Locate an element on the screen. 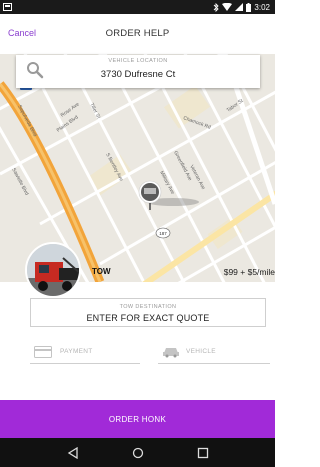 This screenshot has width=320, height=467. vehicle-location-card: VEHICLE LOCATION 3730 Dufresne Ct is located at coordinates (138, 71).